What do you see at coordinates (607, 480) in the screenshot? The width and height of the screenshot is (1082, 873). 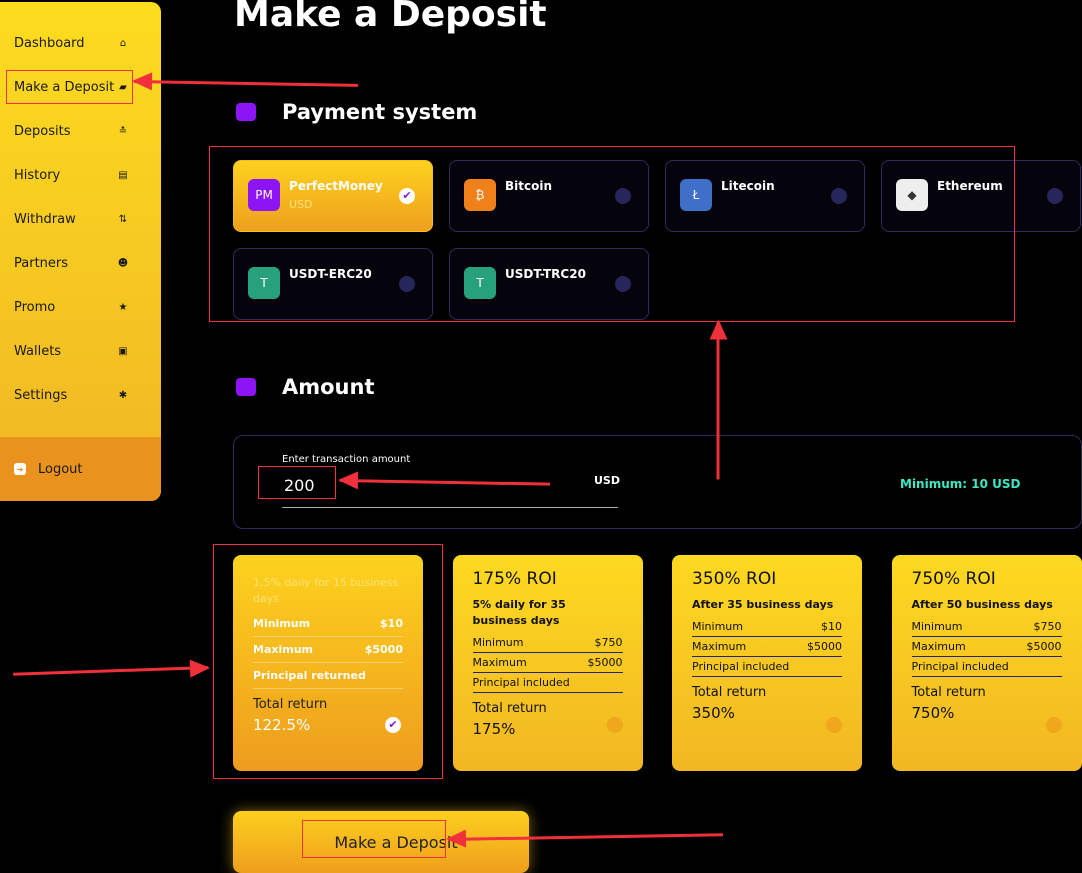 I see `amount-currency: USD` at bounding box center [607, 480].